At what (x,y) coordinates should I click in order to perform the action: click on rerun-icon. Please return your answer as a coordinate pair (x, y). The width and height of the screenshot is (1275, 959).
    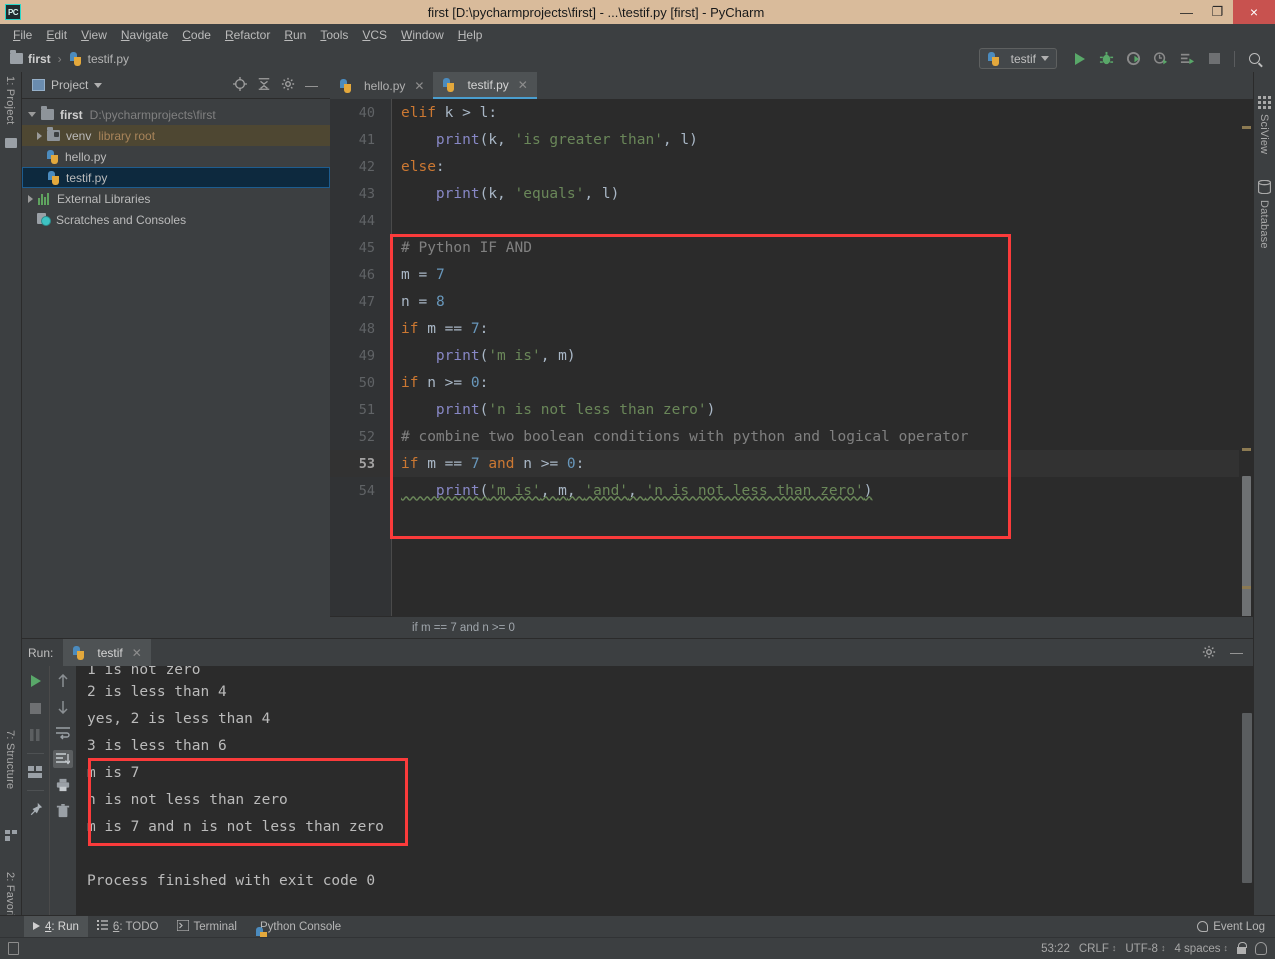
    Looking at the image, I should click on (36, 681).